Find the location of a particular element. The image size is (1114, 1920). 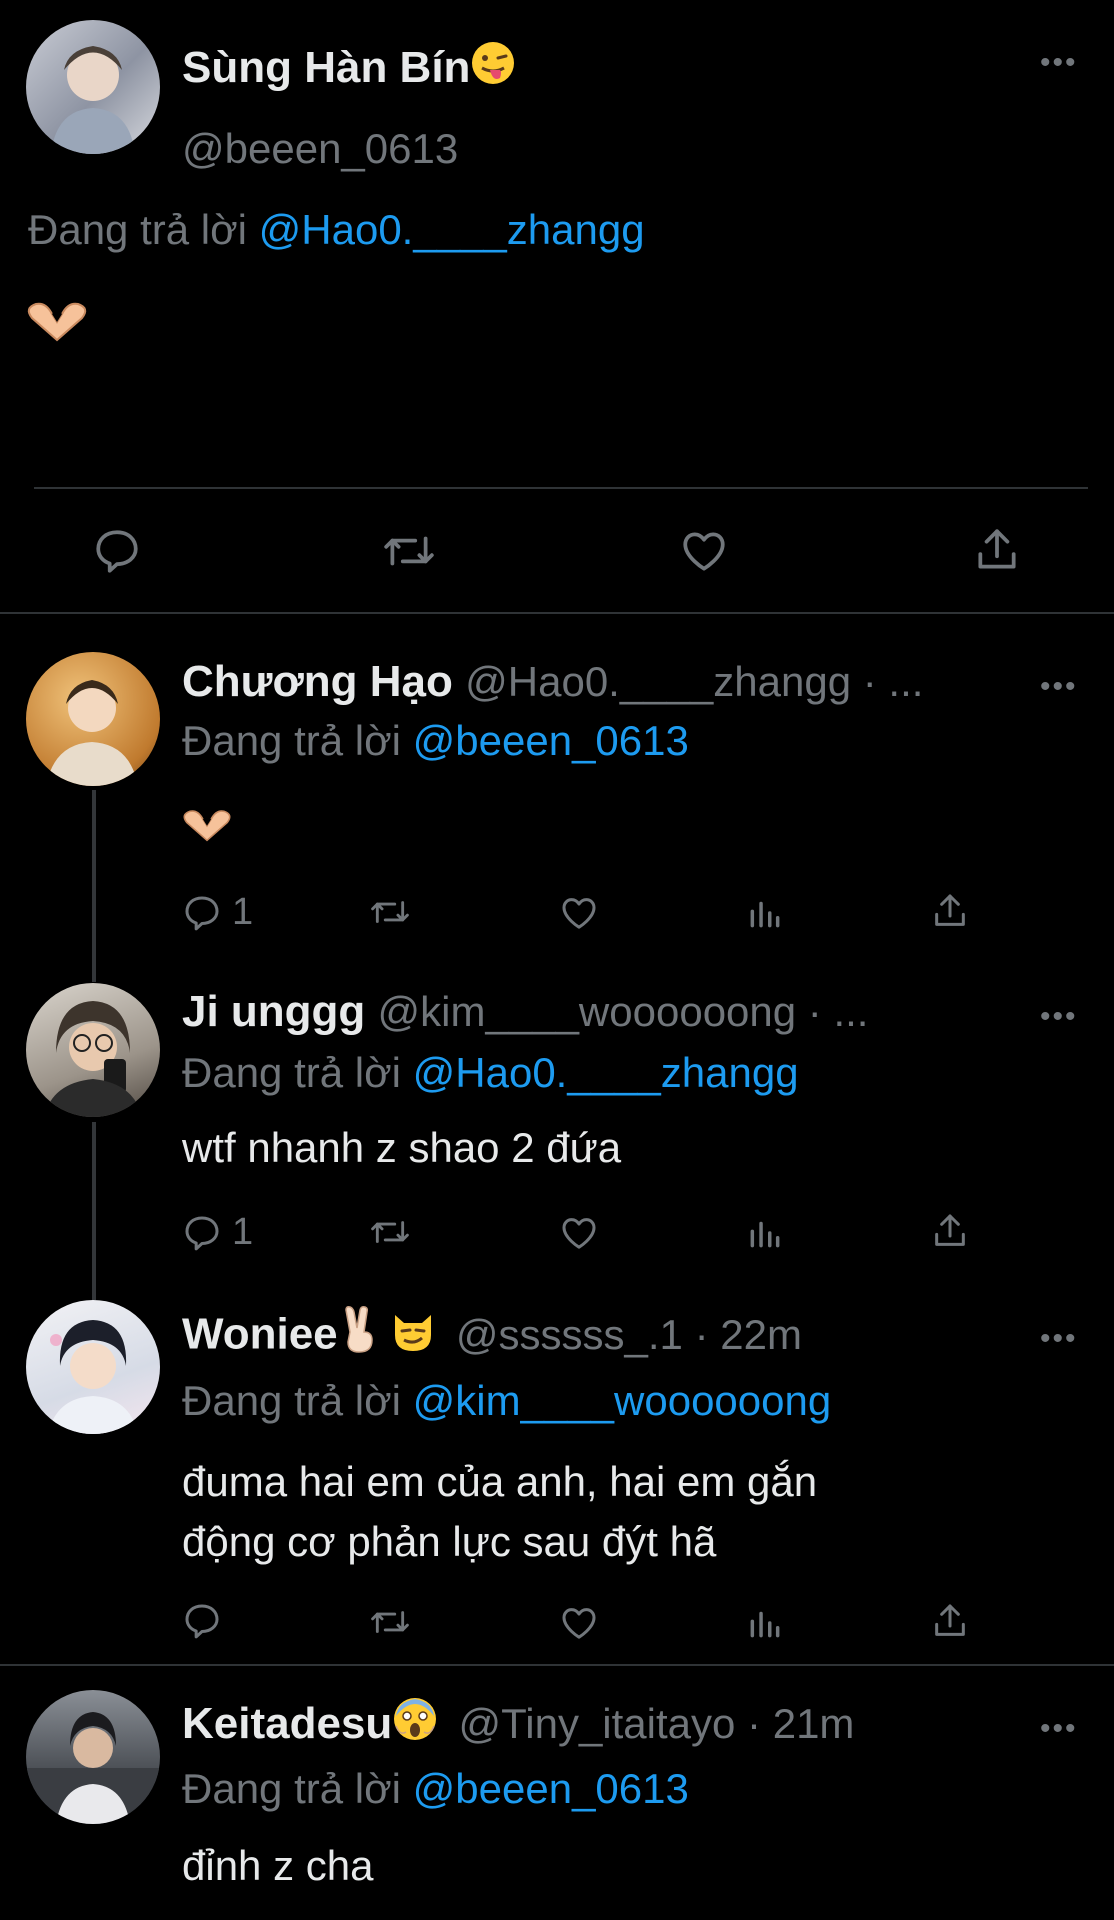

replying-to-link: @kim____woooooong is located at coordinates (622, 1400).